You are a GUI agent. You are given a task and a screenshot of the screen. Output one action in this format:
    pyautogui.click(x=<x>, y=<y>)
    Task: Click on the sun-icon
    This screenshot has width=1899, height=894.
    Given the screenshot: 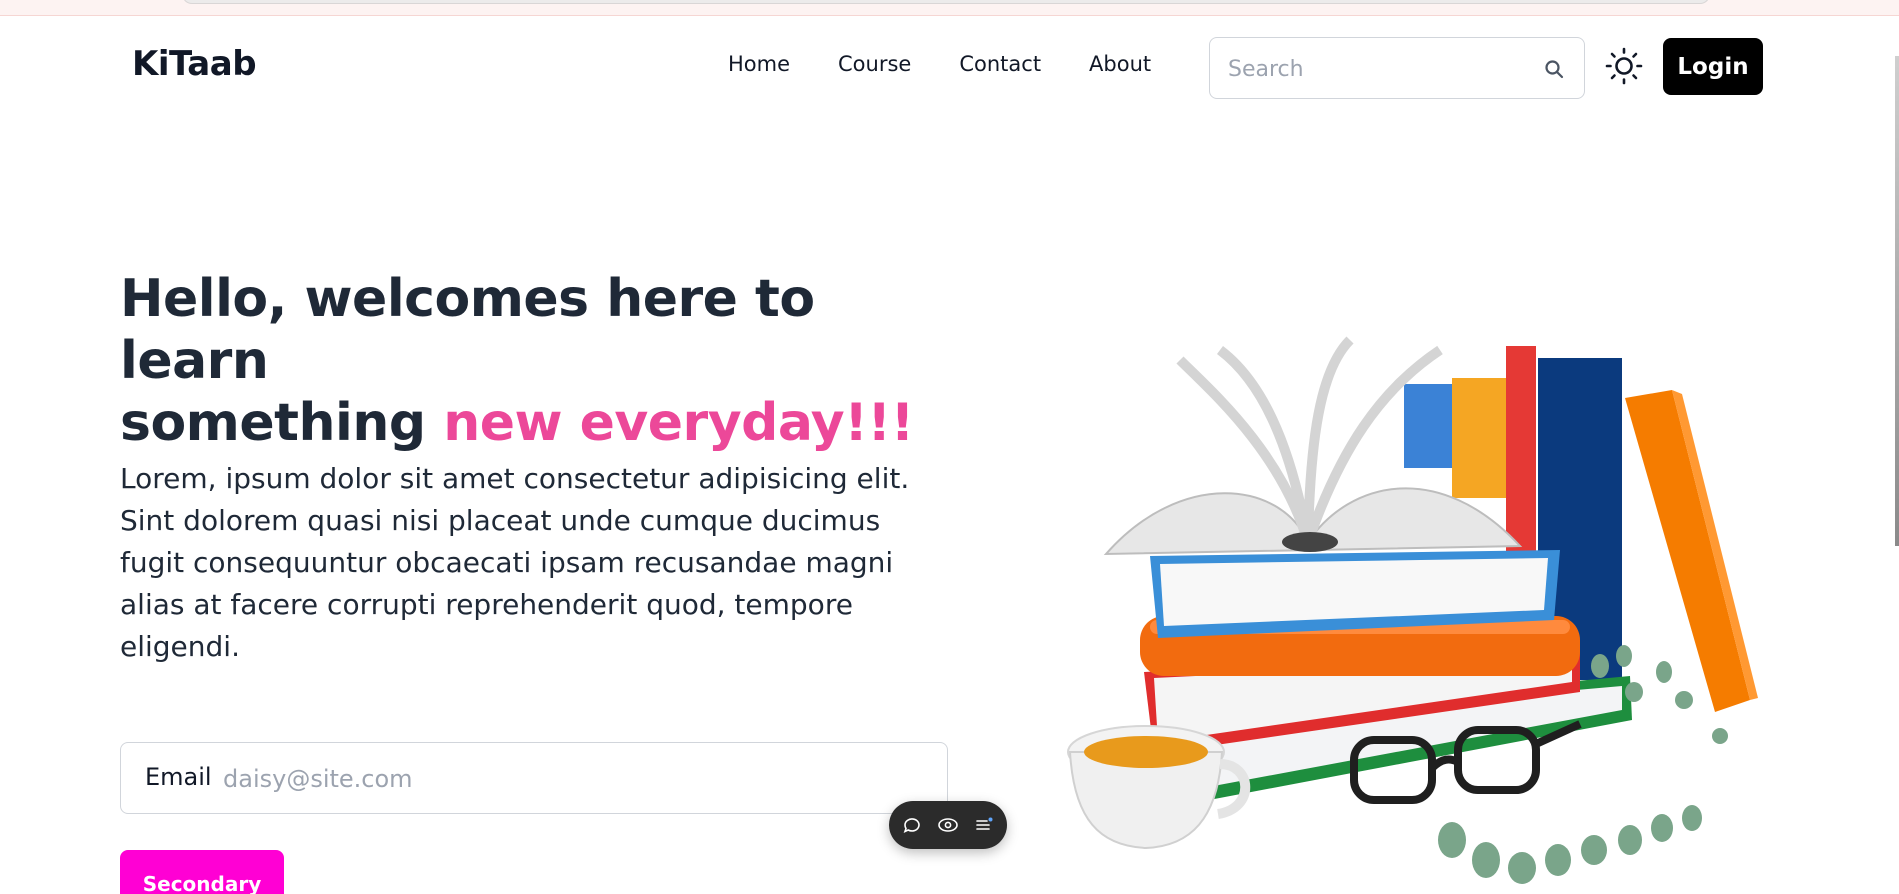 What is the action you would take?
    pyautogui.click(x=1624, y=66)
    